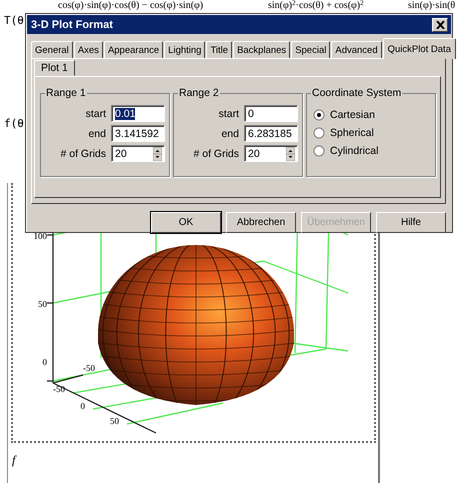 This screenshot has height=484, width=474. Describe the element at coordinates (72, 24) in the screenshot. I see `window-title: 3-D Plot Format` at that location.